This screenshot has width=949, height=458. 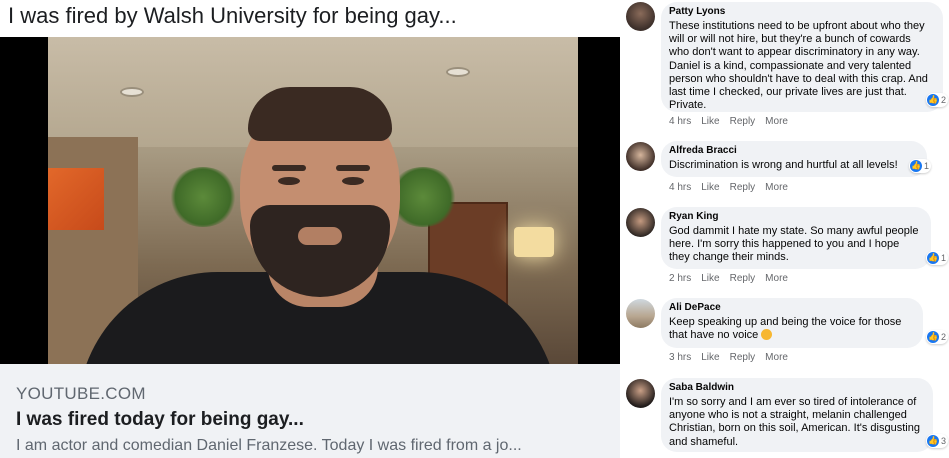 I want to click on heart-eyes-emoji, so click(x=767, y=335).